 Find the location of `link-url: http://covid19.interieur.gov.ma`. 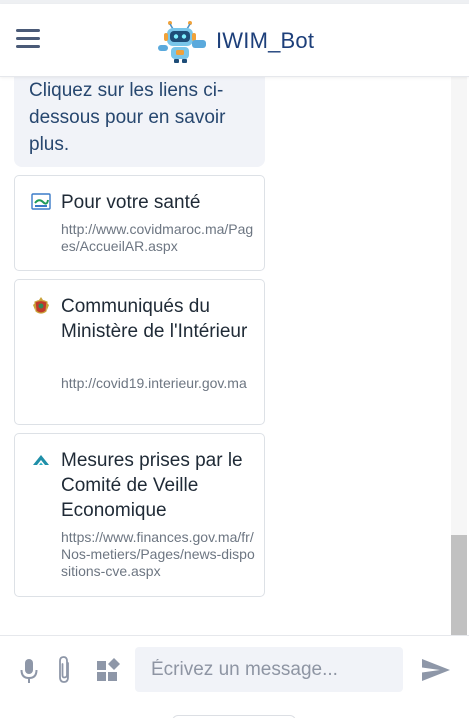

link-url: http://covid19.interieur.gov.ma is located at coordinates (154, 383).